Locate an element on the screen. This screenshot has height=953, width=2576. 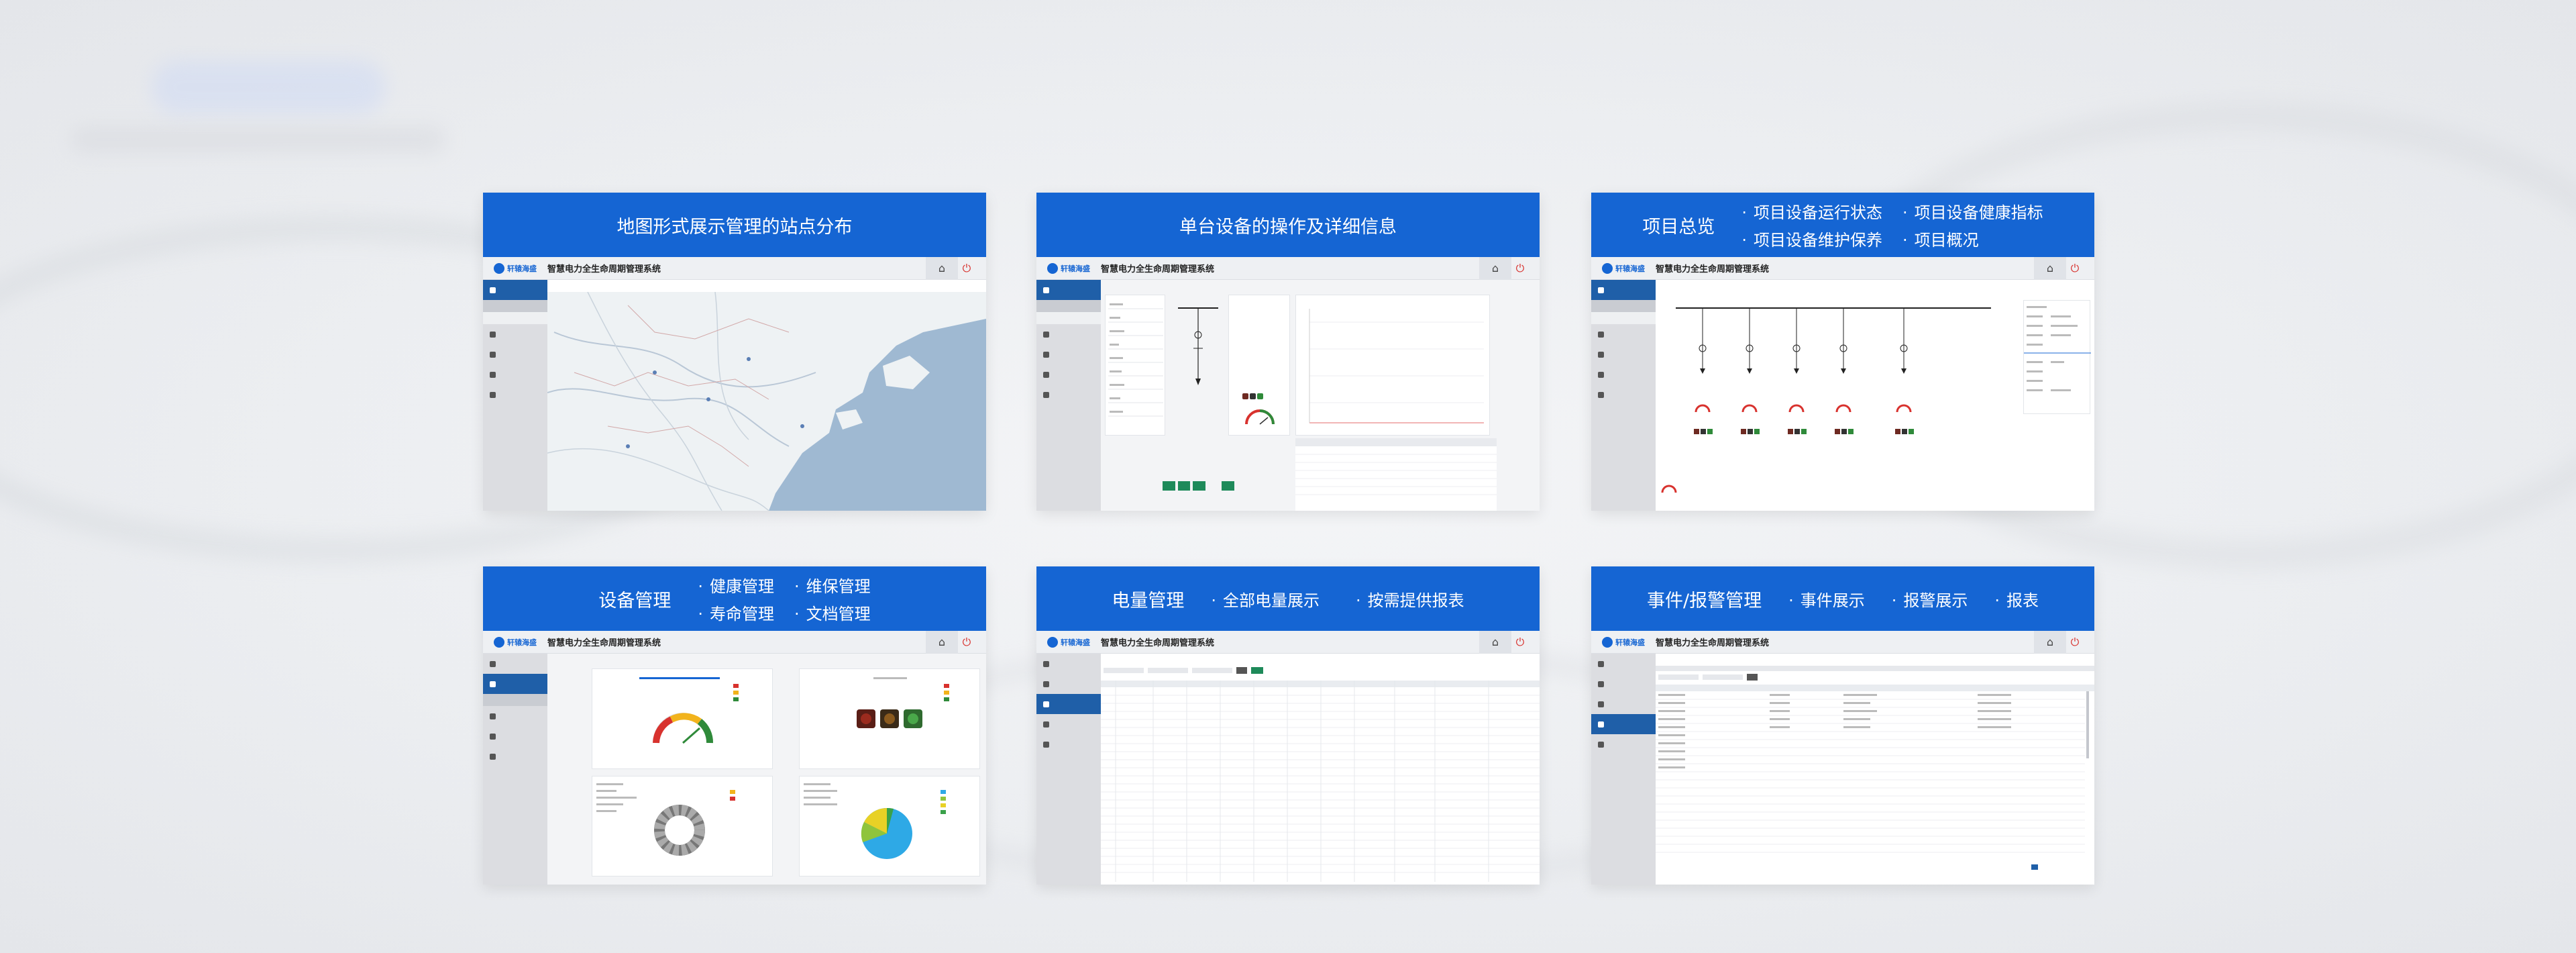
feature-list: 健康管理 维保管理 寿命管理 文档管理 is located at coordinates (784, 598).